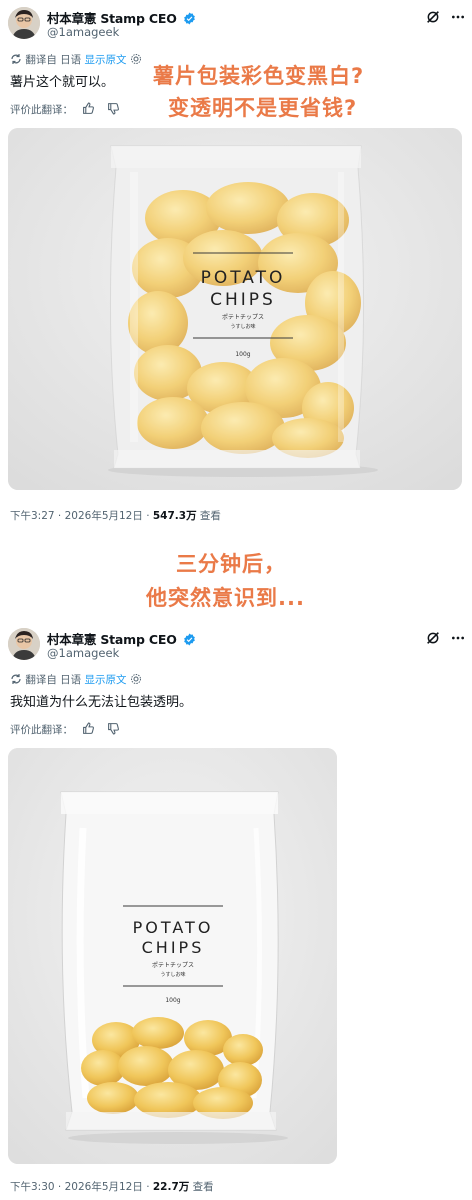  I want to click on view-count: 22.7万, so click(171, 1187).